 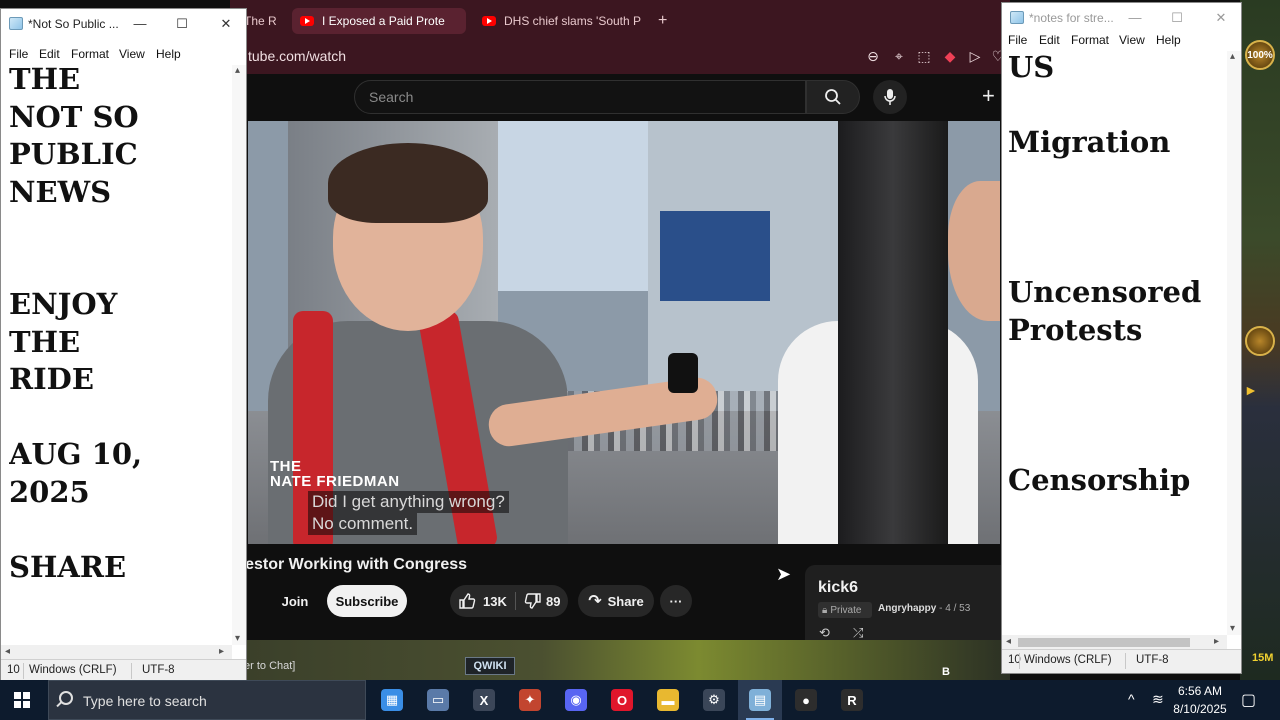 I want to click on like-dislike-group: 13K 89, so click(x=509, y=601).